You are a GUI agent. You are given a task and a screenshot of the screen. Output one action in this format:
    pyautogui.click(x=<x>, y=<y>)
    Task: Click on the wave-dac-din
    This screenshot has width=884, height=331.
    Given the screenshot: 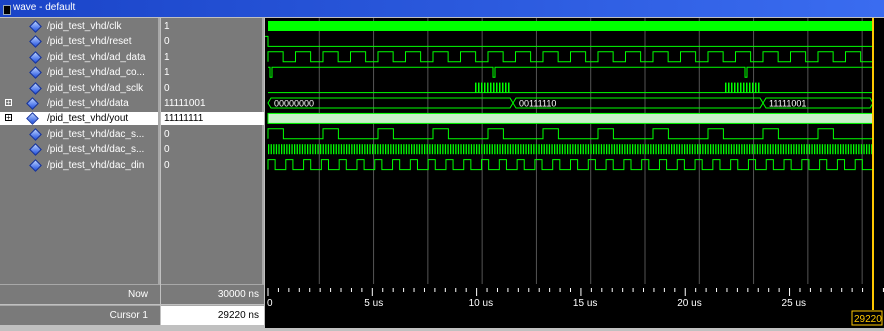 What is the action you would take?
    pyautogui.click(x=570, y=165)
    